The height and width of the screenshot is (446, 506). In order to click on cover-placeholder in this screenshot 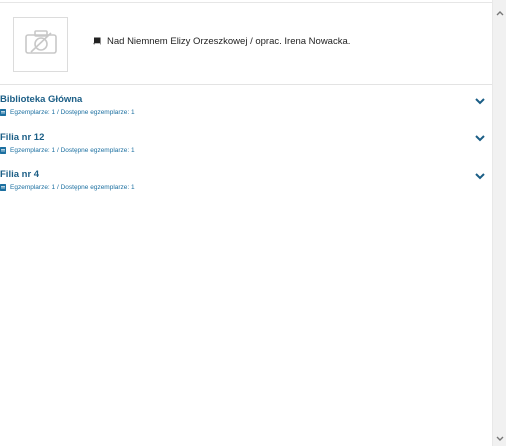, I will do `click(40, 44)`.